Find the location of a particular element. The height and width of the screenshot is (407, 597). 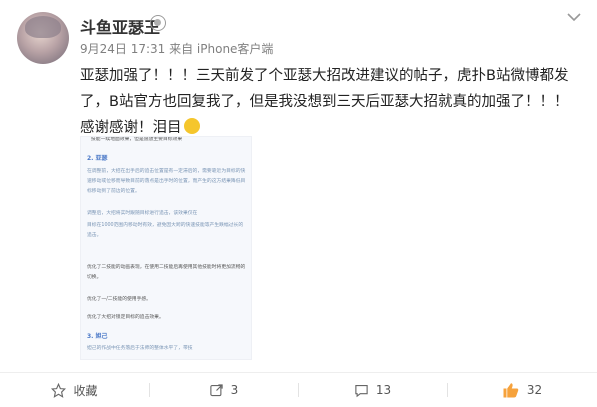

username: 斗鱼亚瑟王 is located at coordinates (120, 26).